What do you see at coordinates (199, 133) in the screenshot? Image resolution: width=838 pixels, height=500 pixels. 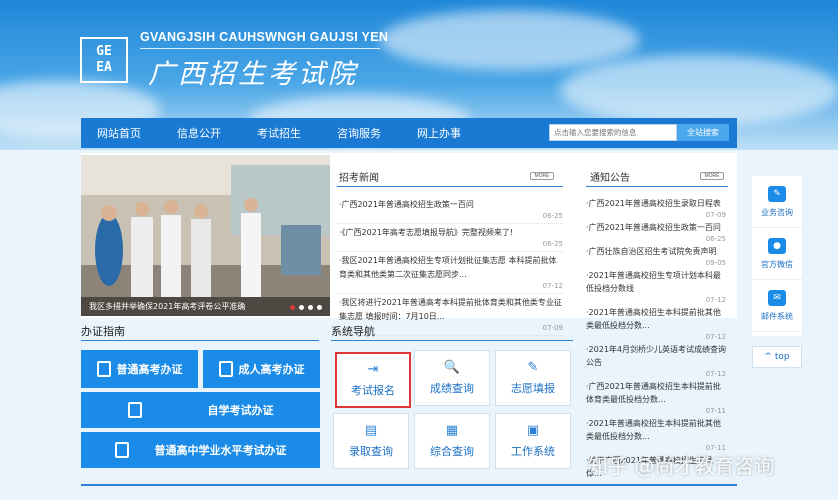 I see `nav-info: 信息公开` at bounding box center [199, 133].